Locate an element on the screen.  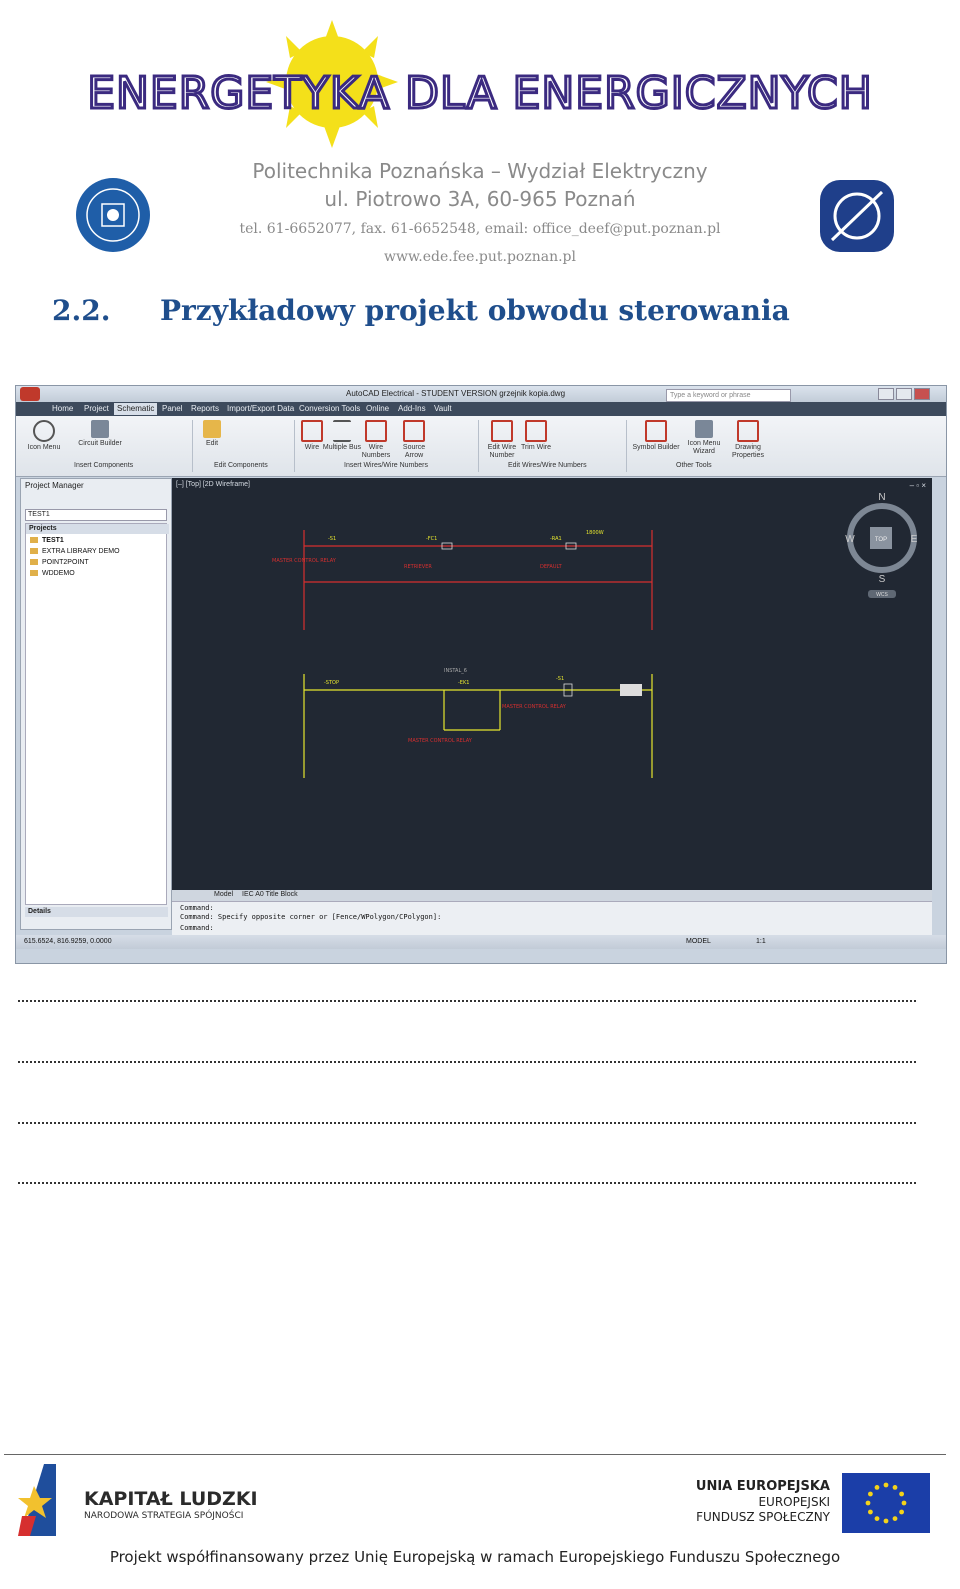
edit-icon is located at coordinates (212, 429).